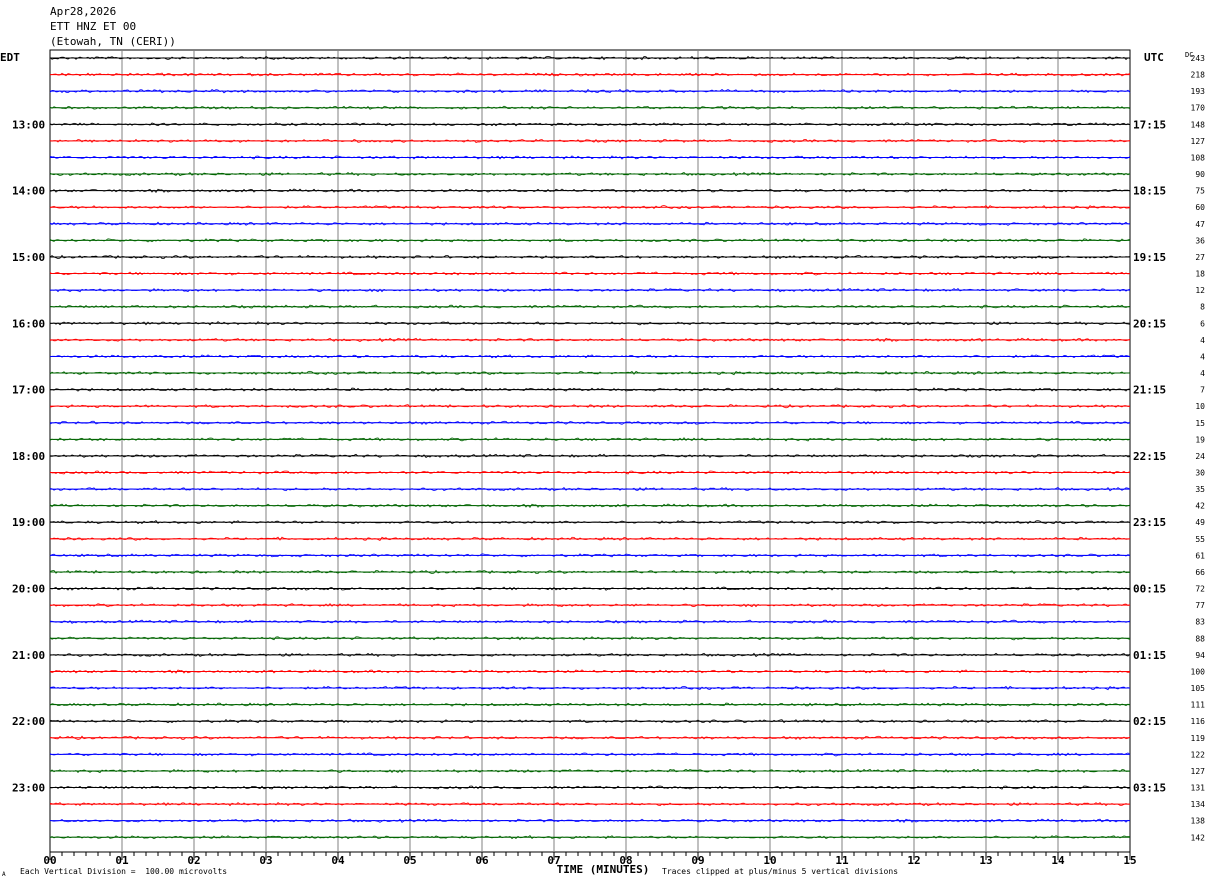  I want to click on x-tick-label: 03, so click(265, 860).